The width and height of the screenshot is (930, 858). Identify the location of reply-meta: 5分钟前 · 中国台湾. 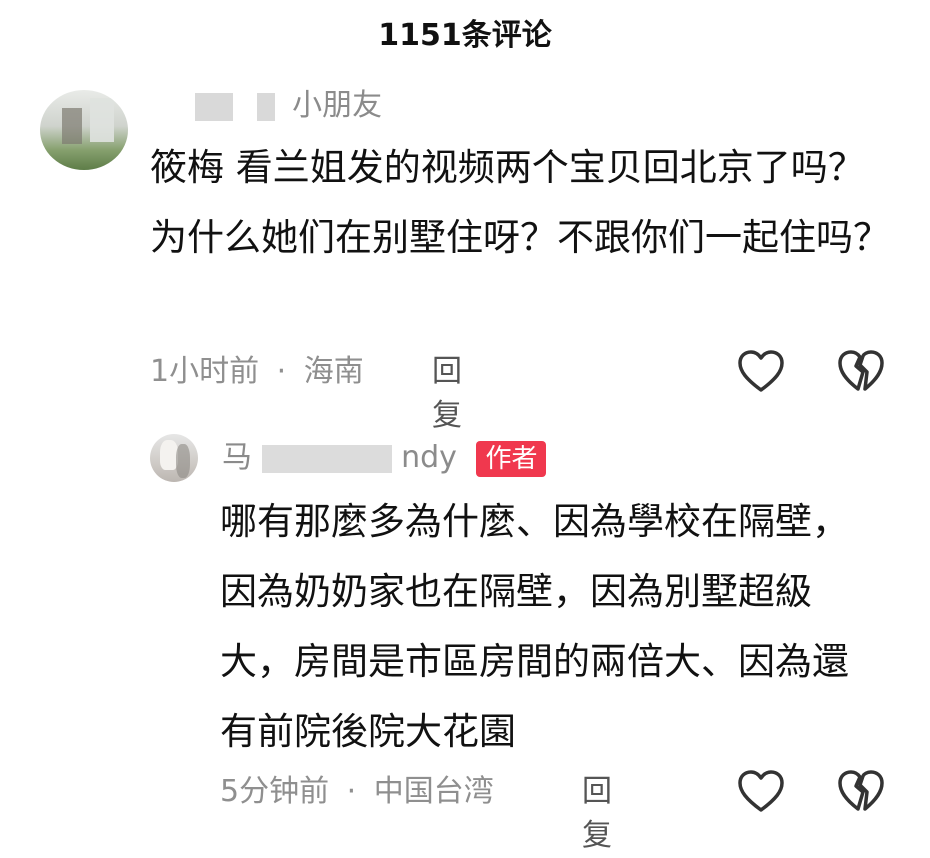
(357, 792).